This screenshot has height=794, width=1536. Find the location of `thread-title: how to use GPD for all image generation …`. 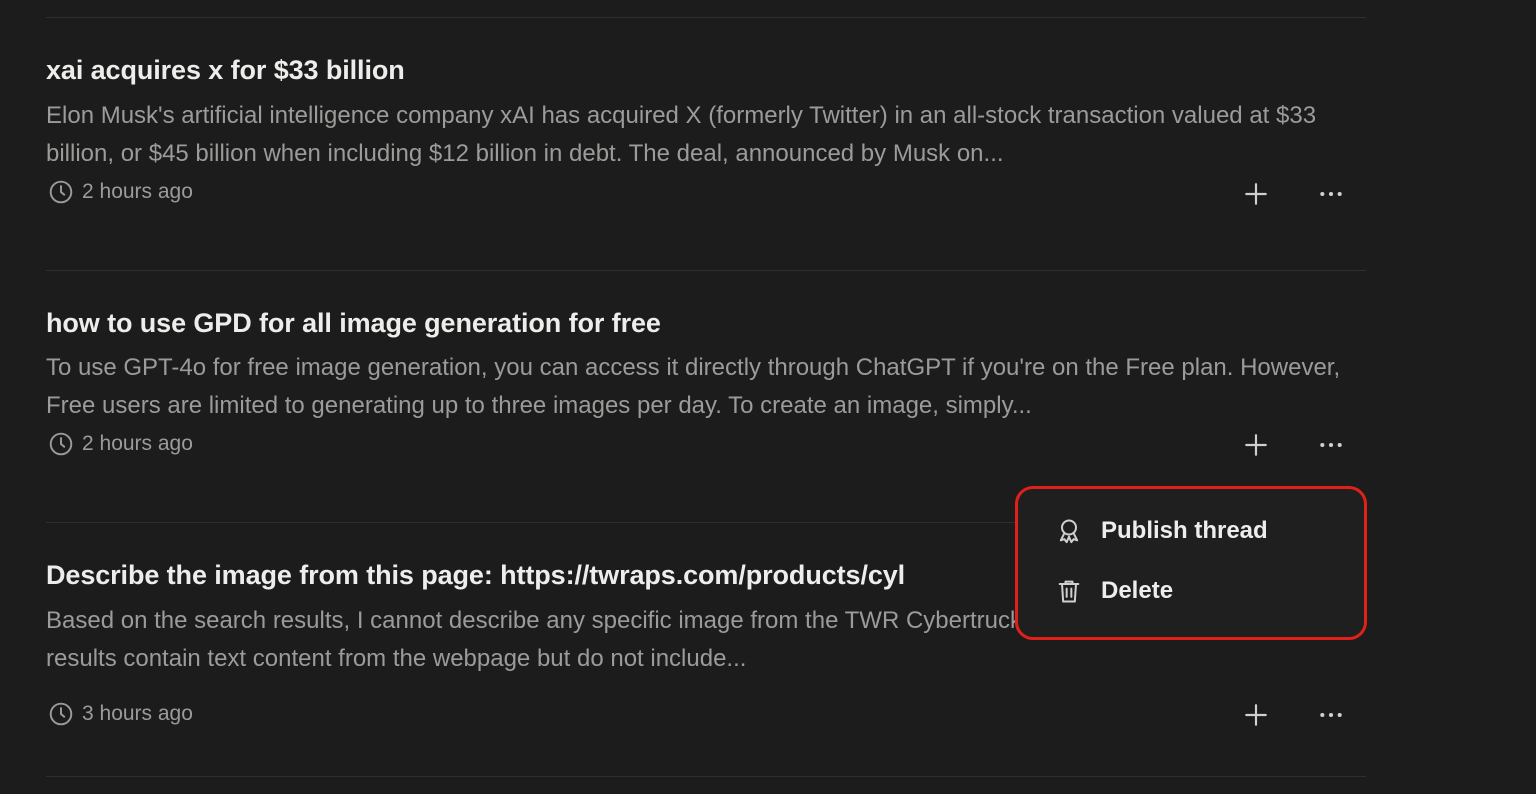

thread-title: how to use GPD for all image generation … is located at coordinates (353, 323).